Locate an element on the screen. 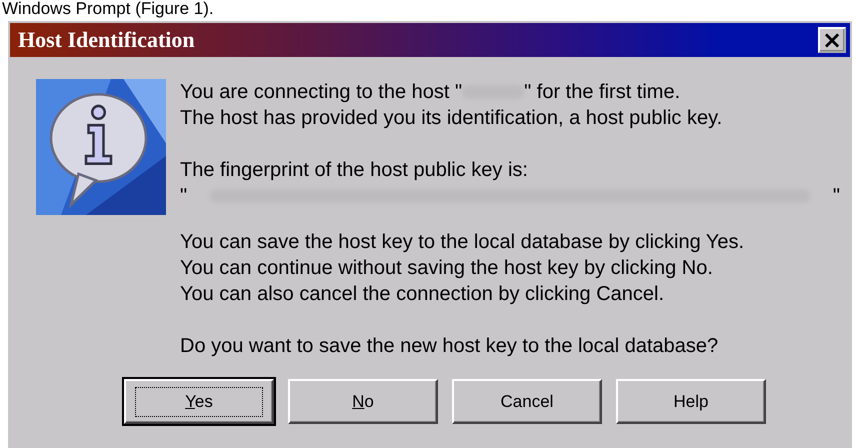 The height and width of the screenshot is (448, 856). instruction-text: You can also cancel the connection by clicking Cancel. is located at coordinates (423, 294).